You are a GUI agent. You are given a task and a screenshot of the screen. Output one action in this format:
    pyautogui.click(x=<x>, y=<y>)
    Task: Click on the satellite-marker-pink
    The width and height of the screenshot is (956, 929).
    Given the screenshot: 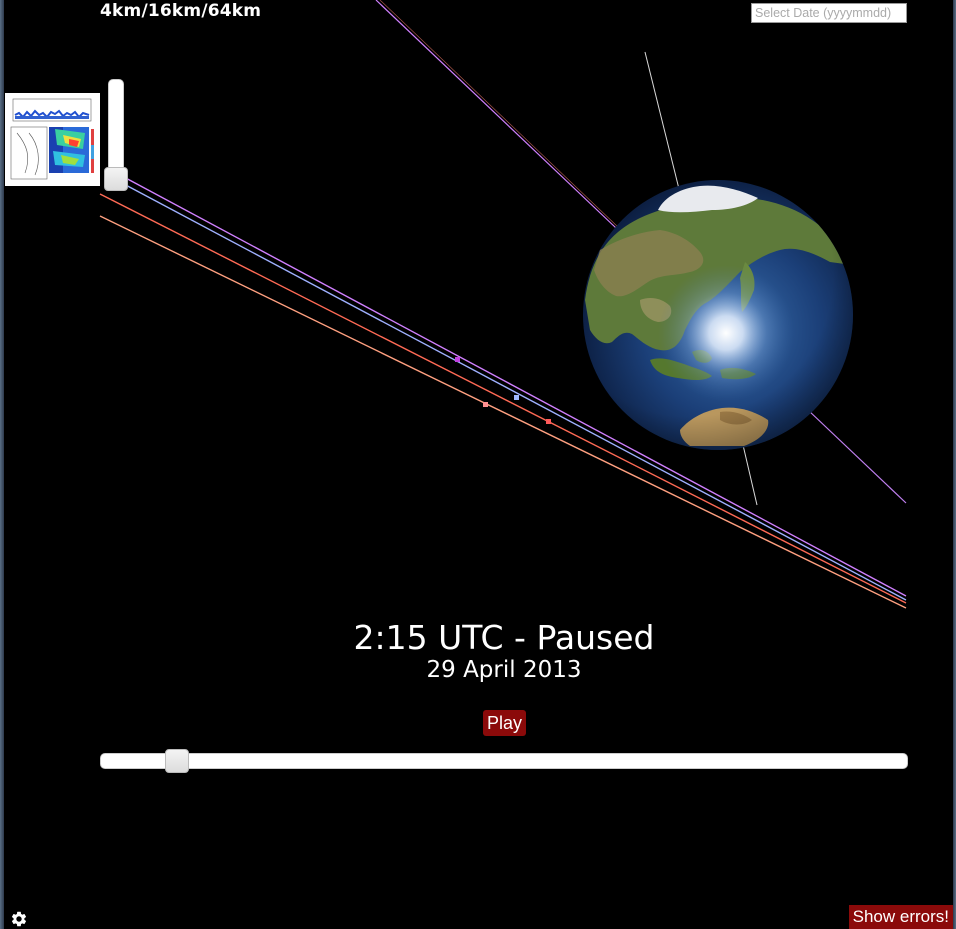 What is the action you would take?
    pyautogui.click(x=485, y=404)
    